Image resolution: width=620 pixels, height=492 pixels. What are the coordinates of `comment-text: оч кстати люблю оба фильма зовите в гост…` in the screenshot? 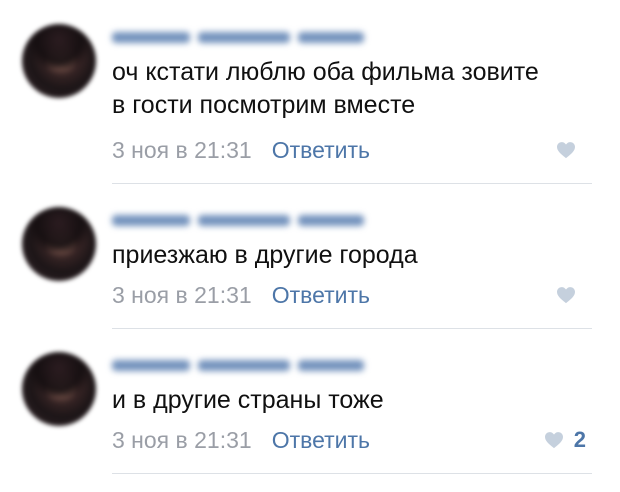 It's located at (325, 88).